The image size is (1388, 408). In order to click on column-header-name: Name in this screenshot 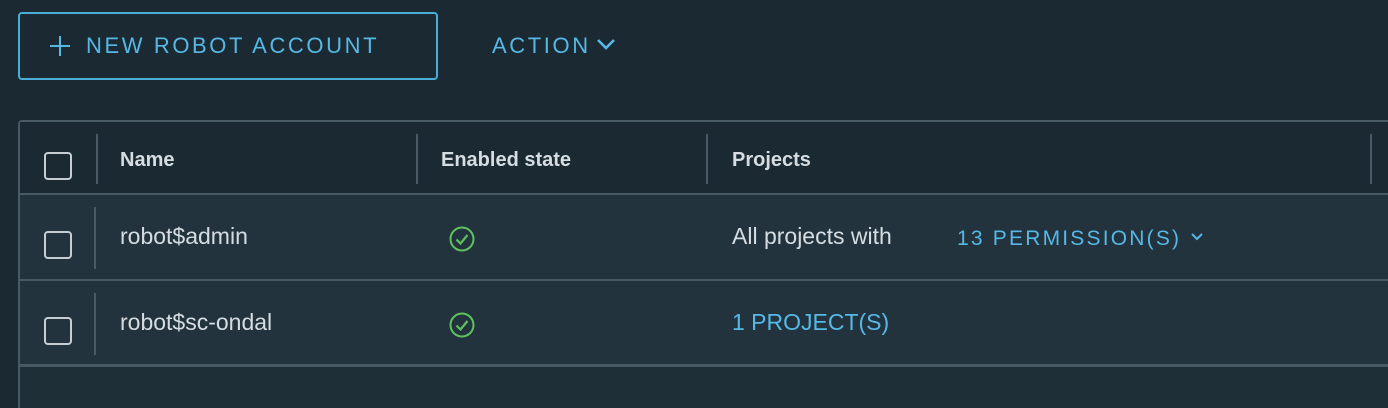, I will do `click(147, 158)`.